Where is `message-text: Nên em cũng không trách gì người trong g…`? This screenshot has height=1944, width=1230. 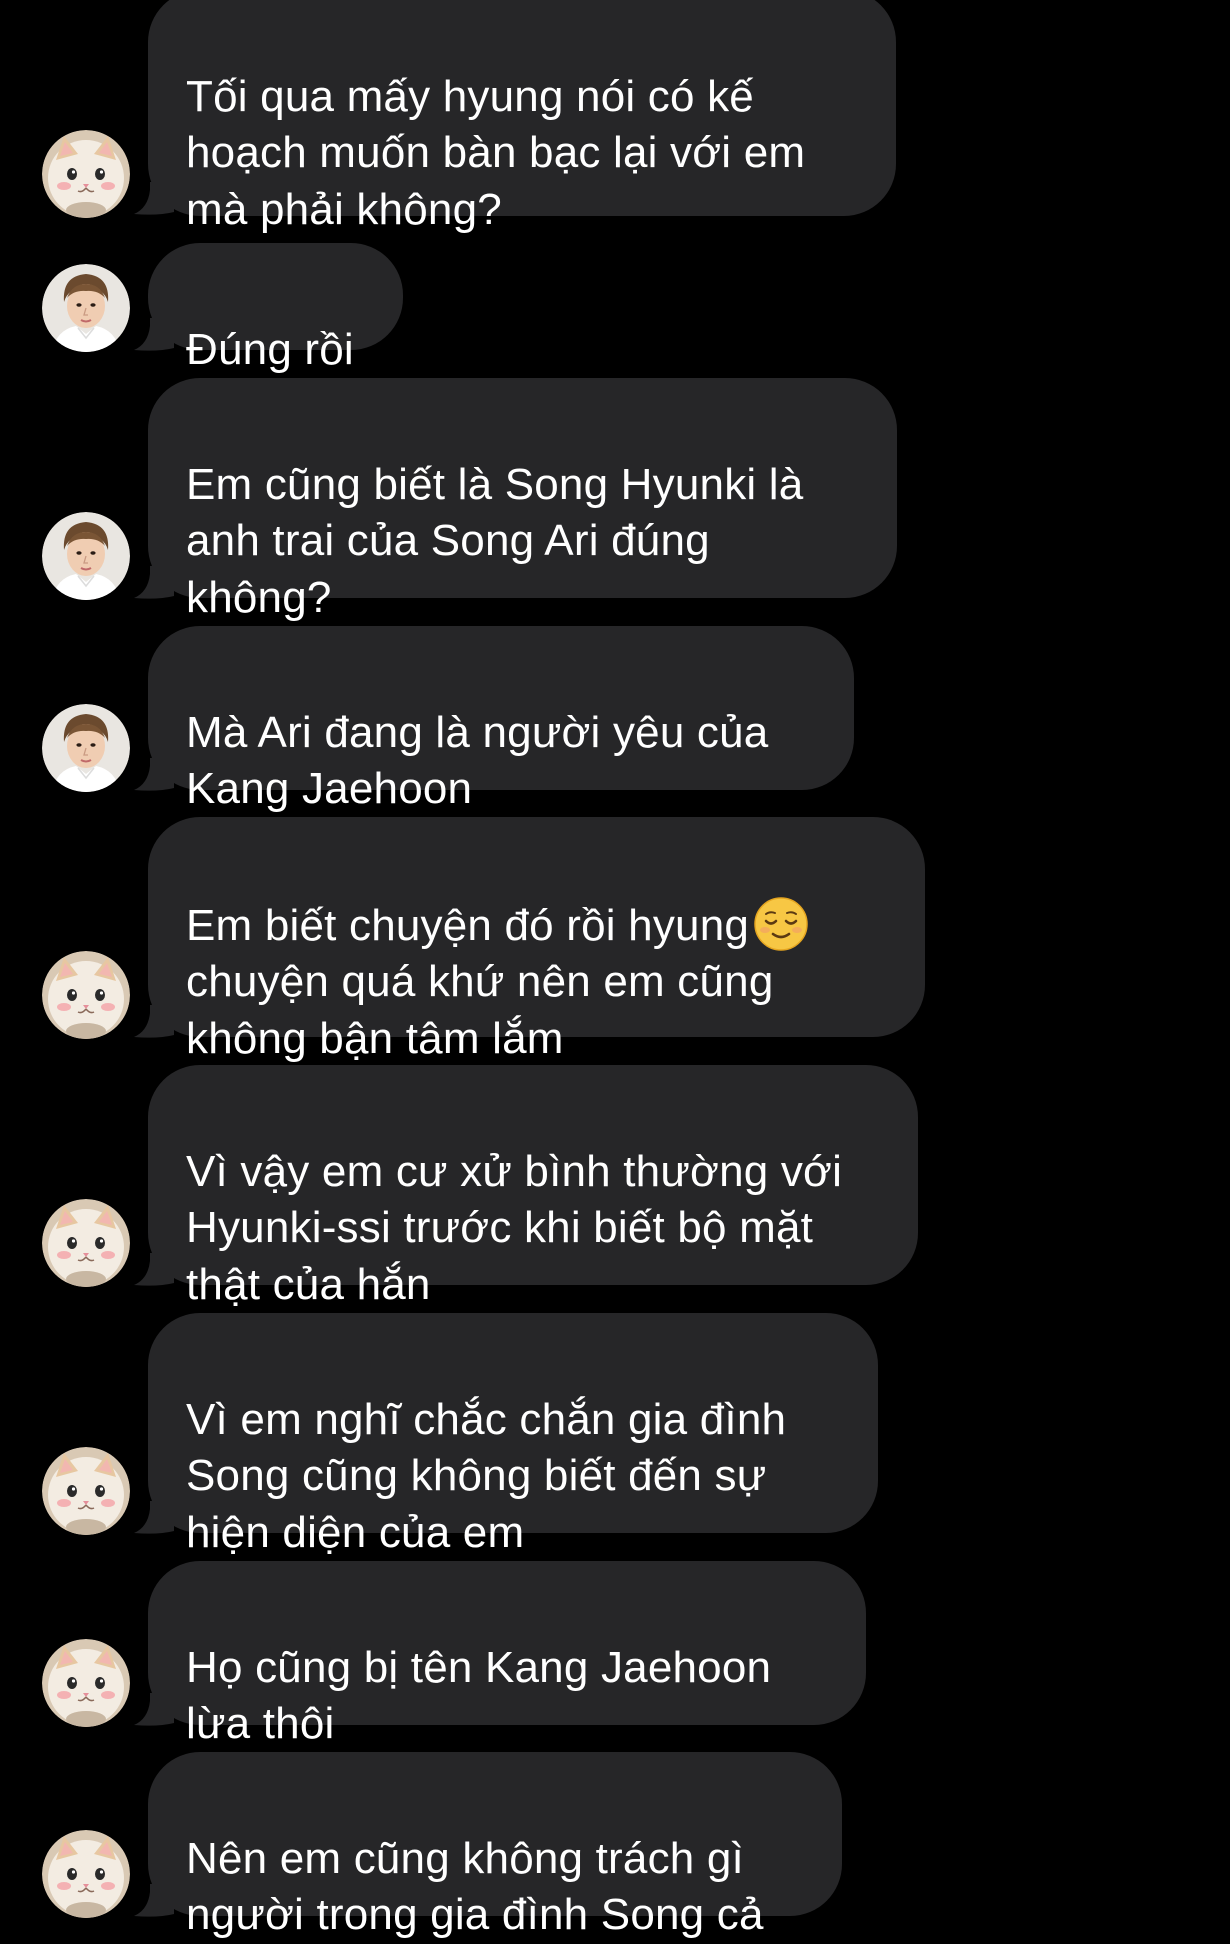
message-text: Nên em cũng không trách gì người trong g… is located at coordinates (475, 1886).